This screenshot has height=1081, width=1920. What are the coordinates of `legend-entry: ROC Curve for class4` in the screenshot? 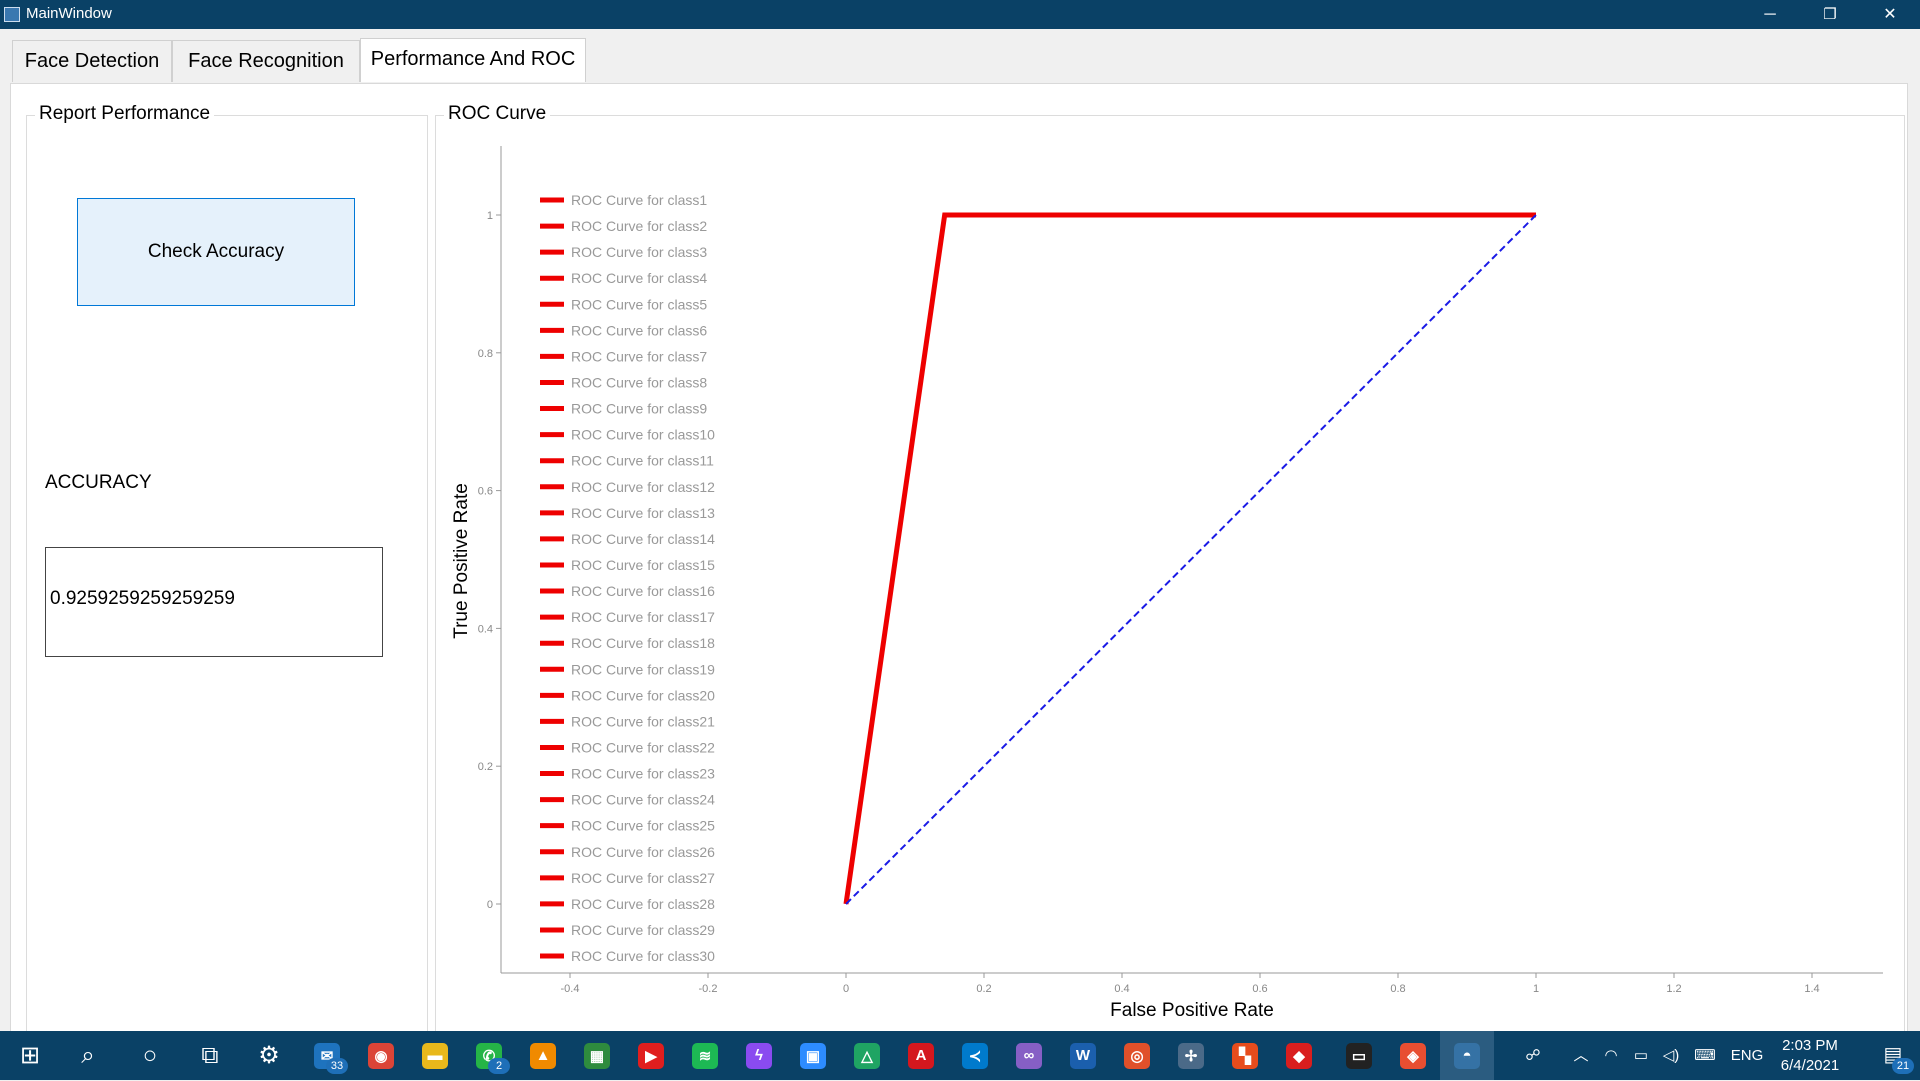 It's located at (639, 278).